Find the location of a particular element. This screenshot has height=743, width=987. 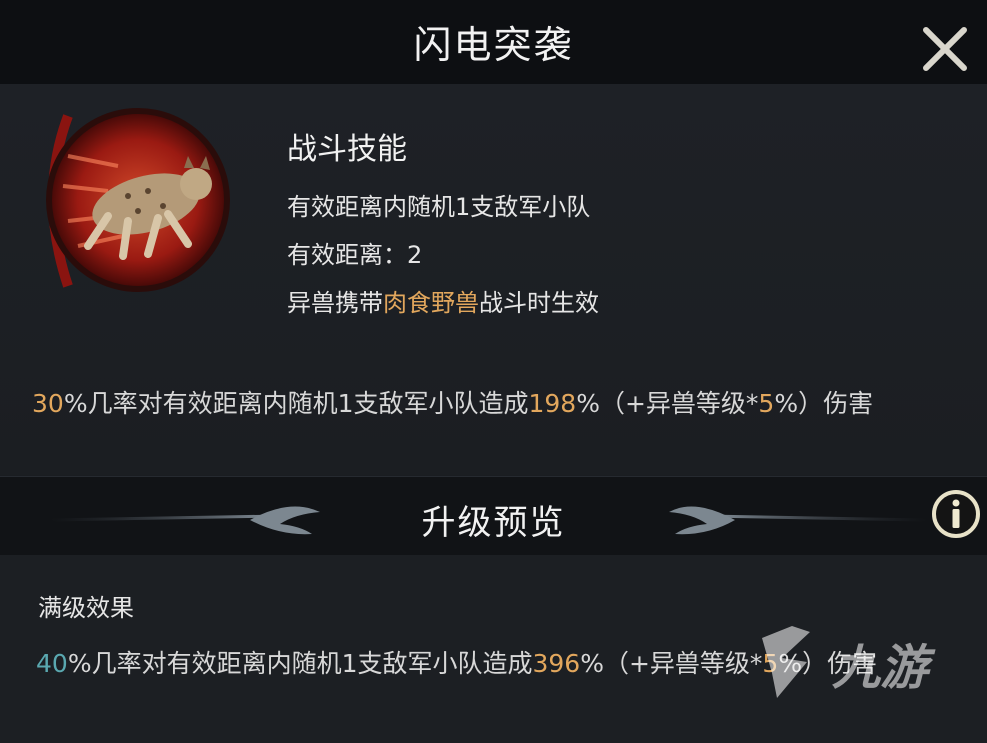

skill-type-label: 战斗技能 is located at coordinates (347, 149).